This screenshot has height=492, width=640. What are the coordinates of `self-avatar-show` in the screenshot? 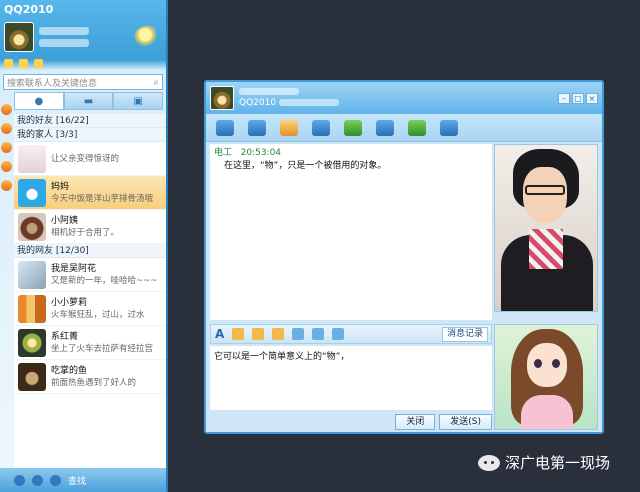 It's located at (546, 377).